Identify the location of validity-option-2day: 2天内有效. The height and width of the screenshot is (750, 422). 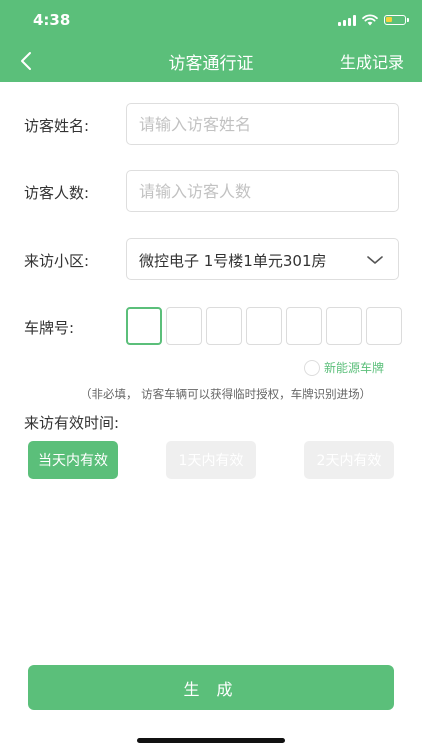
(349, 460).